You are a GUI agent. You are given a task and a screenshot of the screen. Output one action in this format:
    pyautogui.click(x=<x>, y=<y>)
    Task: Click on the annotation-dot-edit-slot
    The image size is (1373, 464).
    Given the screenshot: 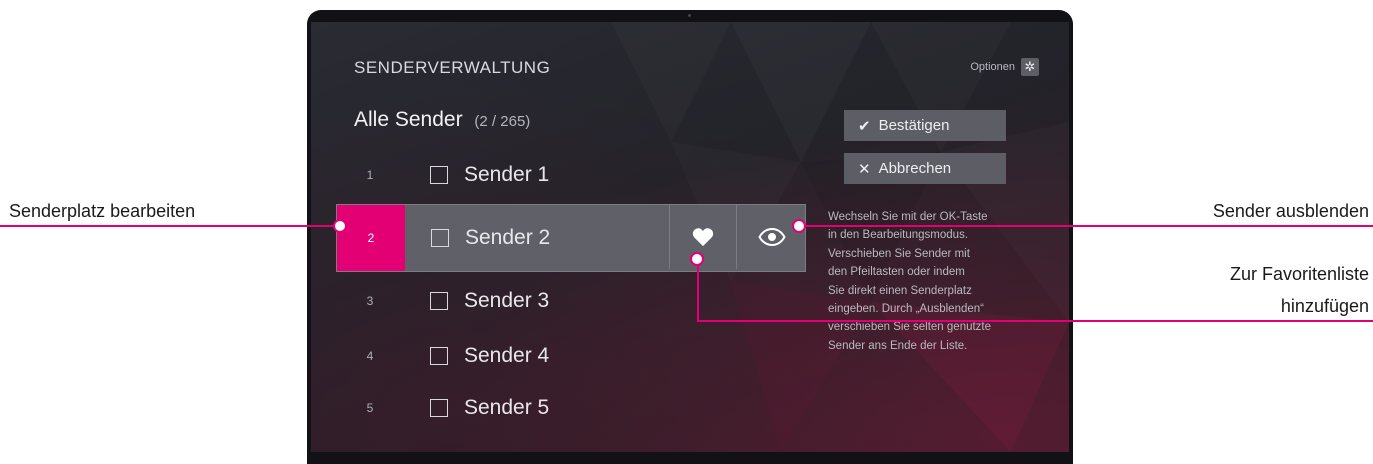 What is the action you would take?
    pyautogui.click(x=340, y=226)
    